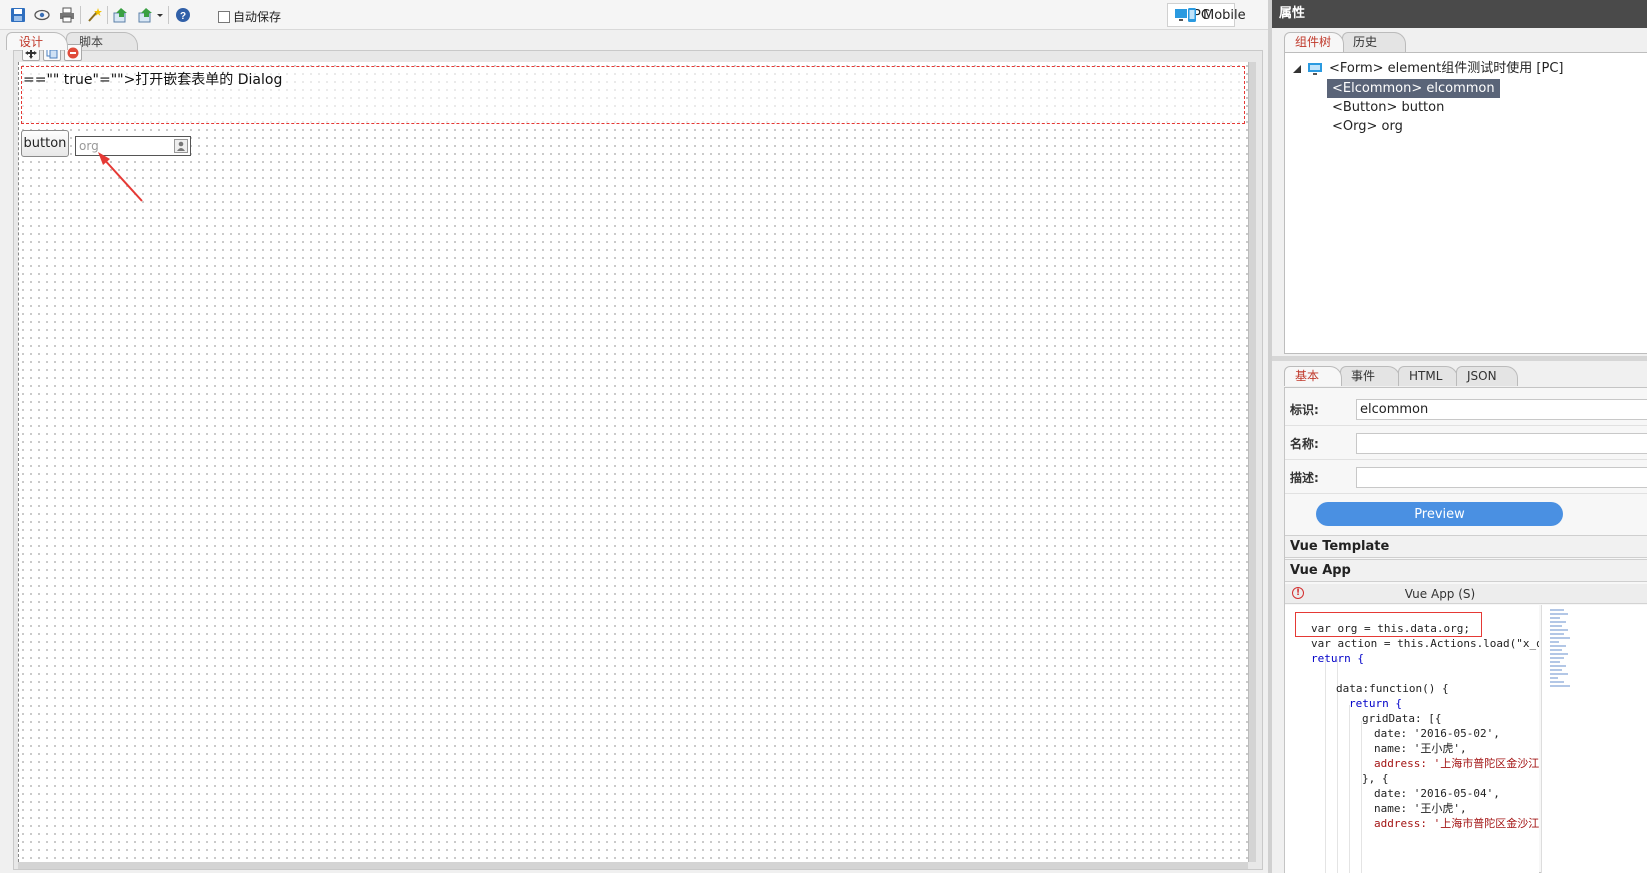 The width and height of the screenshot is (1647, 873). I want to click on tab-design: 设计, so click(37, 41).